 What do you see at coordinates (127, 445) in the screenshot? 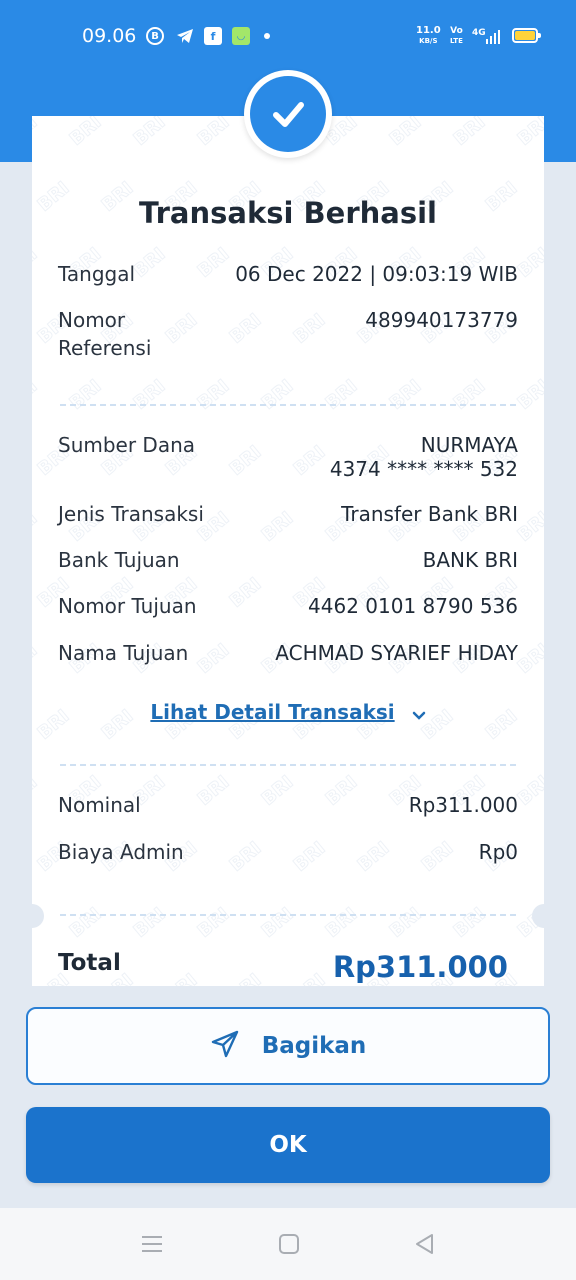
I see `row-label: Sumber Dana` at bounding box center [127, 445].